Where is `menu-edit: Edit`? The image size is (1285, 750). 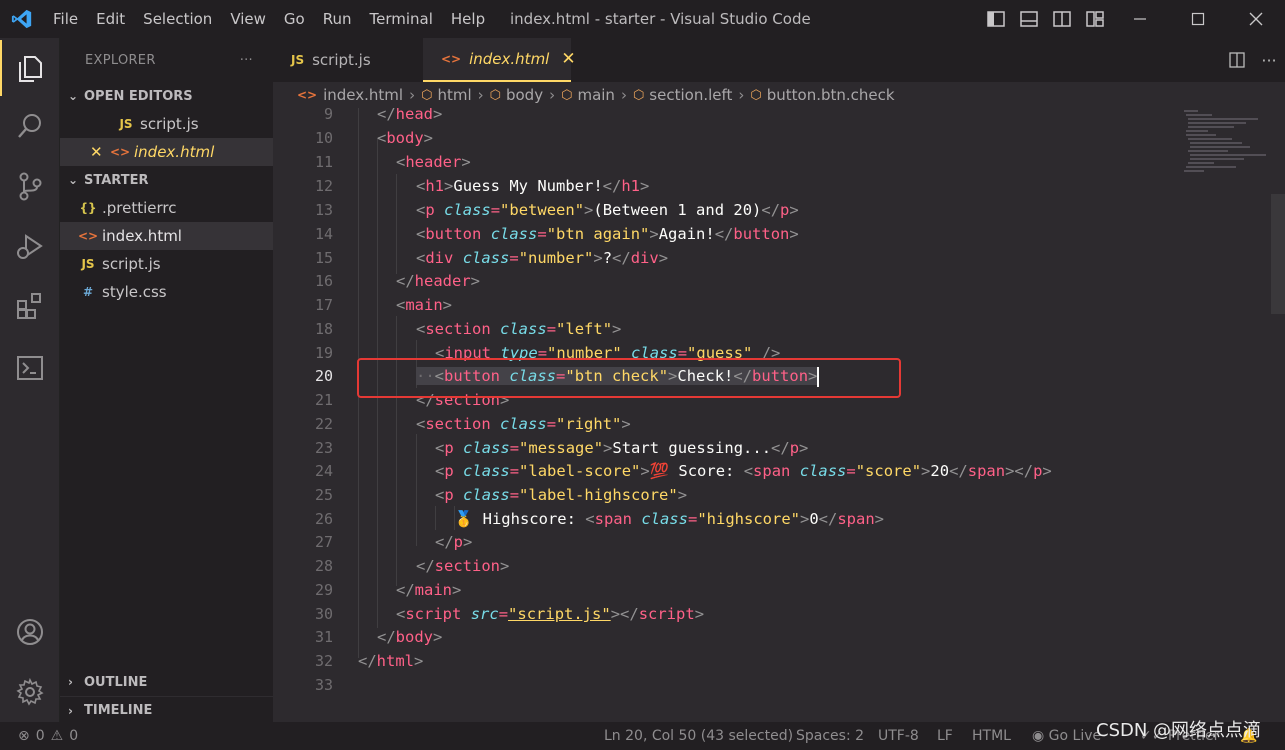
menu-edit: Edit is located at coordinates (110, 19).